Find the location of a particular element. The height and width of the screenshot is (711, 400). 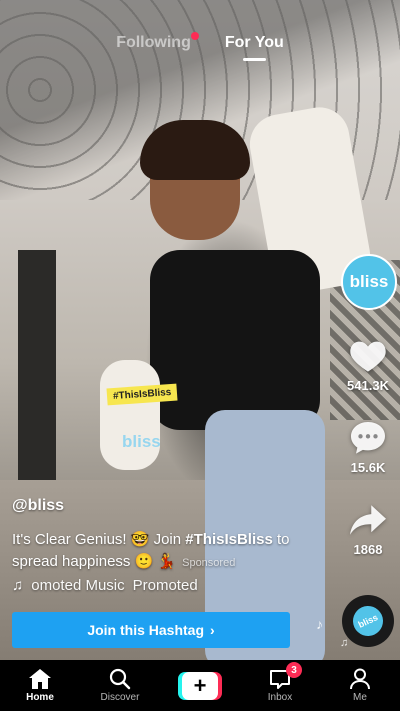

nav-home: Home is located at coordinates (40, 685).